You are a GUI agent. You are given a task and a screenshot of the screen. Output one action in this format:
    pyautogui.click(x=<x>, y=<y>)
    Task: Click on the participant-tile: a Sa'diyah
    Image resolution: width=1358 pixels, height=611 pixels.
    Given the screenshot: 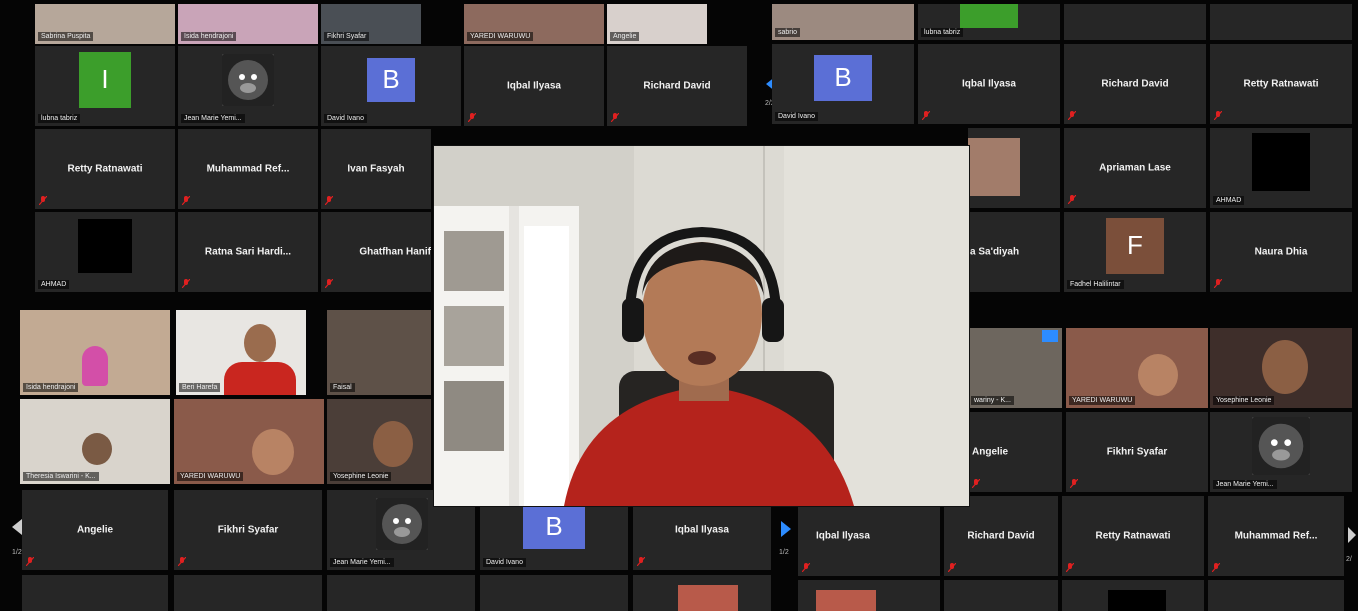 What is the action you would take?
    pyautogui.click(x=1014, y=252)
    